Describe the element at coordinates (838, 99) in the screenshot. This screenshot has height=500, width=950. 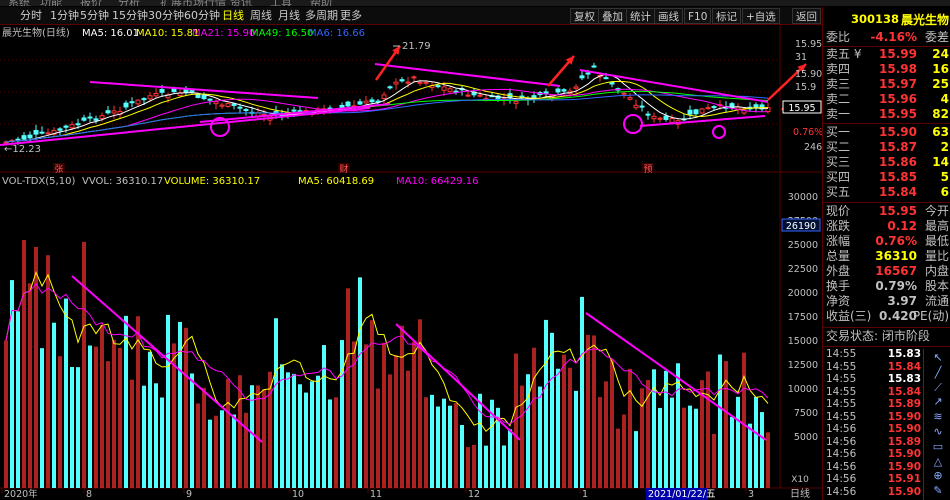
I see `row-label: 卖二` at that location.